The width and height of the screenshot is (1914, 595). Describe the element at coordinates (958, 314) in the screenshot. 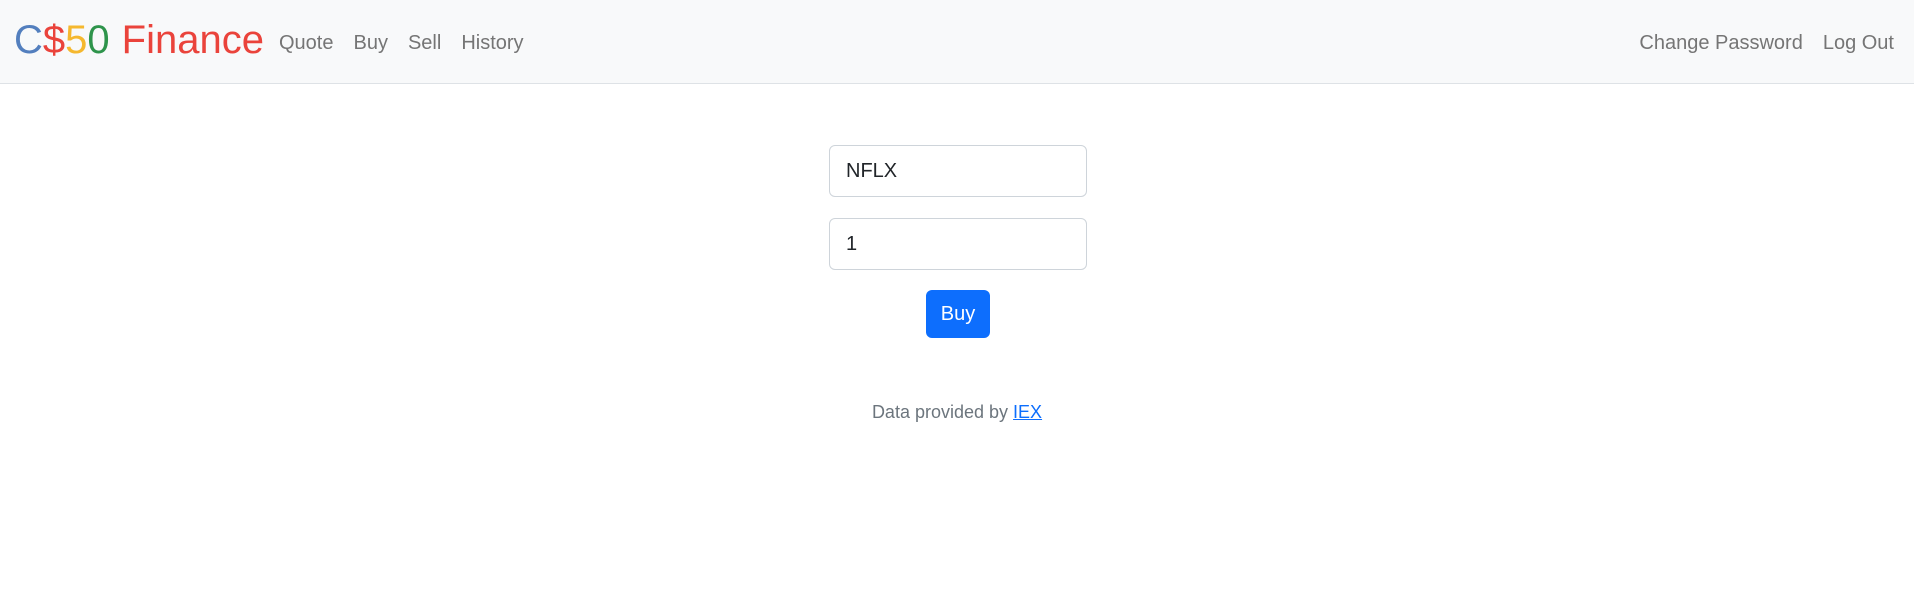

I see `buy-submit-button: Buy` at that location.